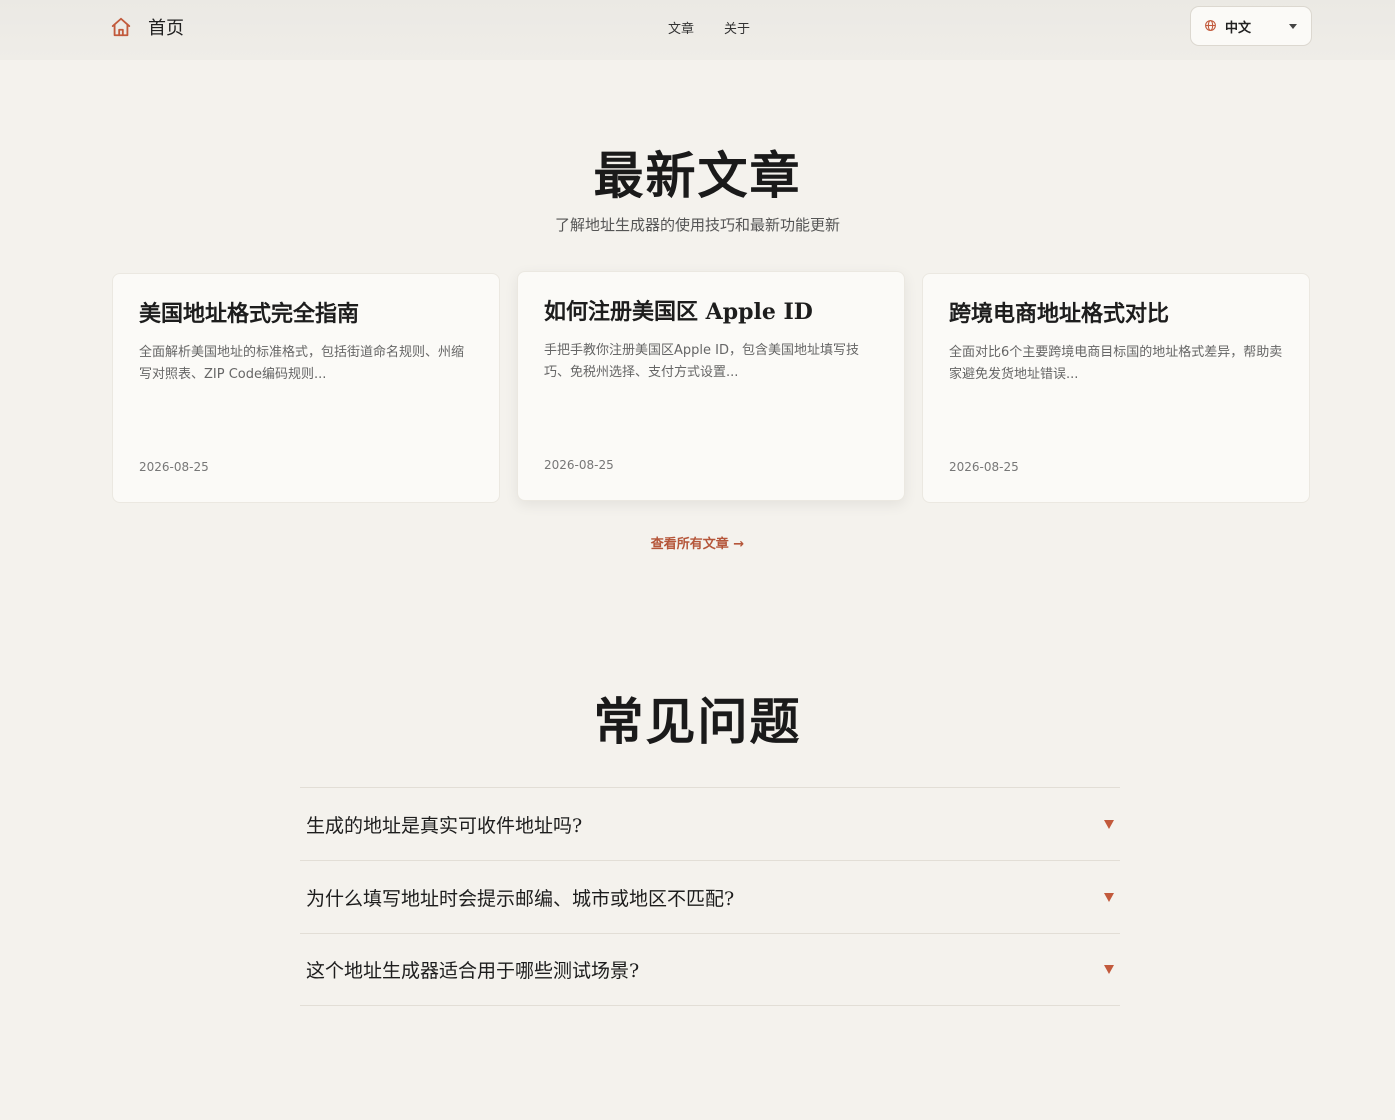  I want to click on globe-icon, so click(1210, 26).